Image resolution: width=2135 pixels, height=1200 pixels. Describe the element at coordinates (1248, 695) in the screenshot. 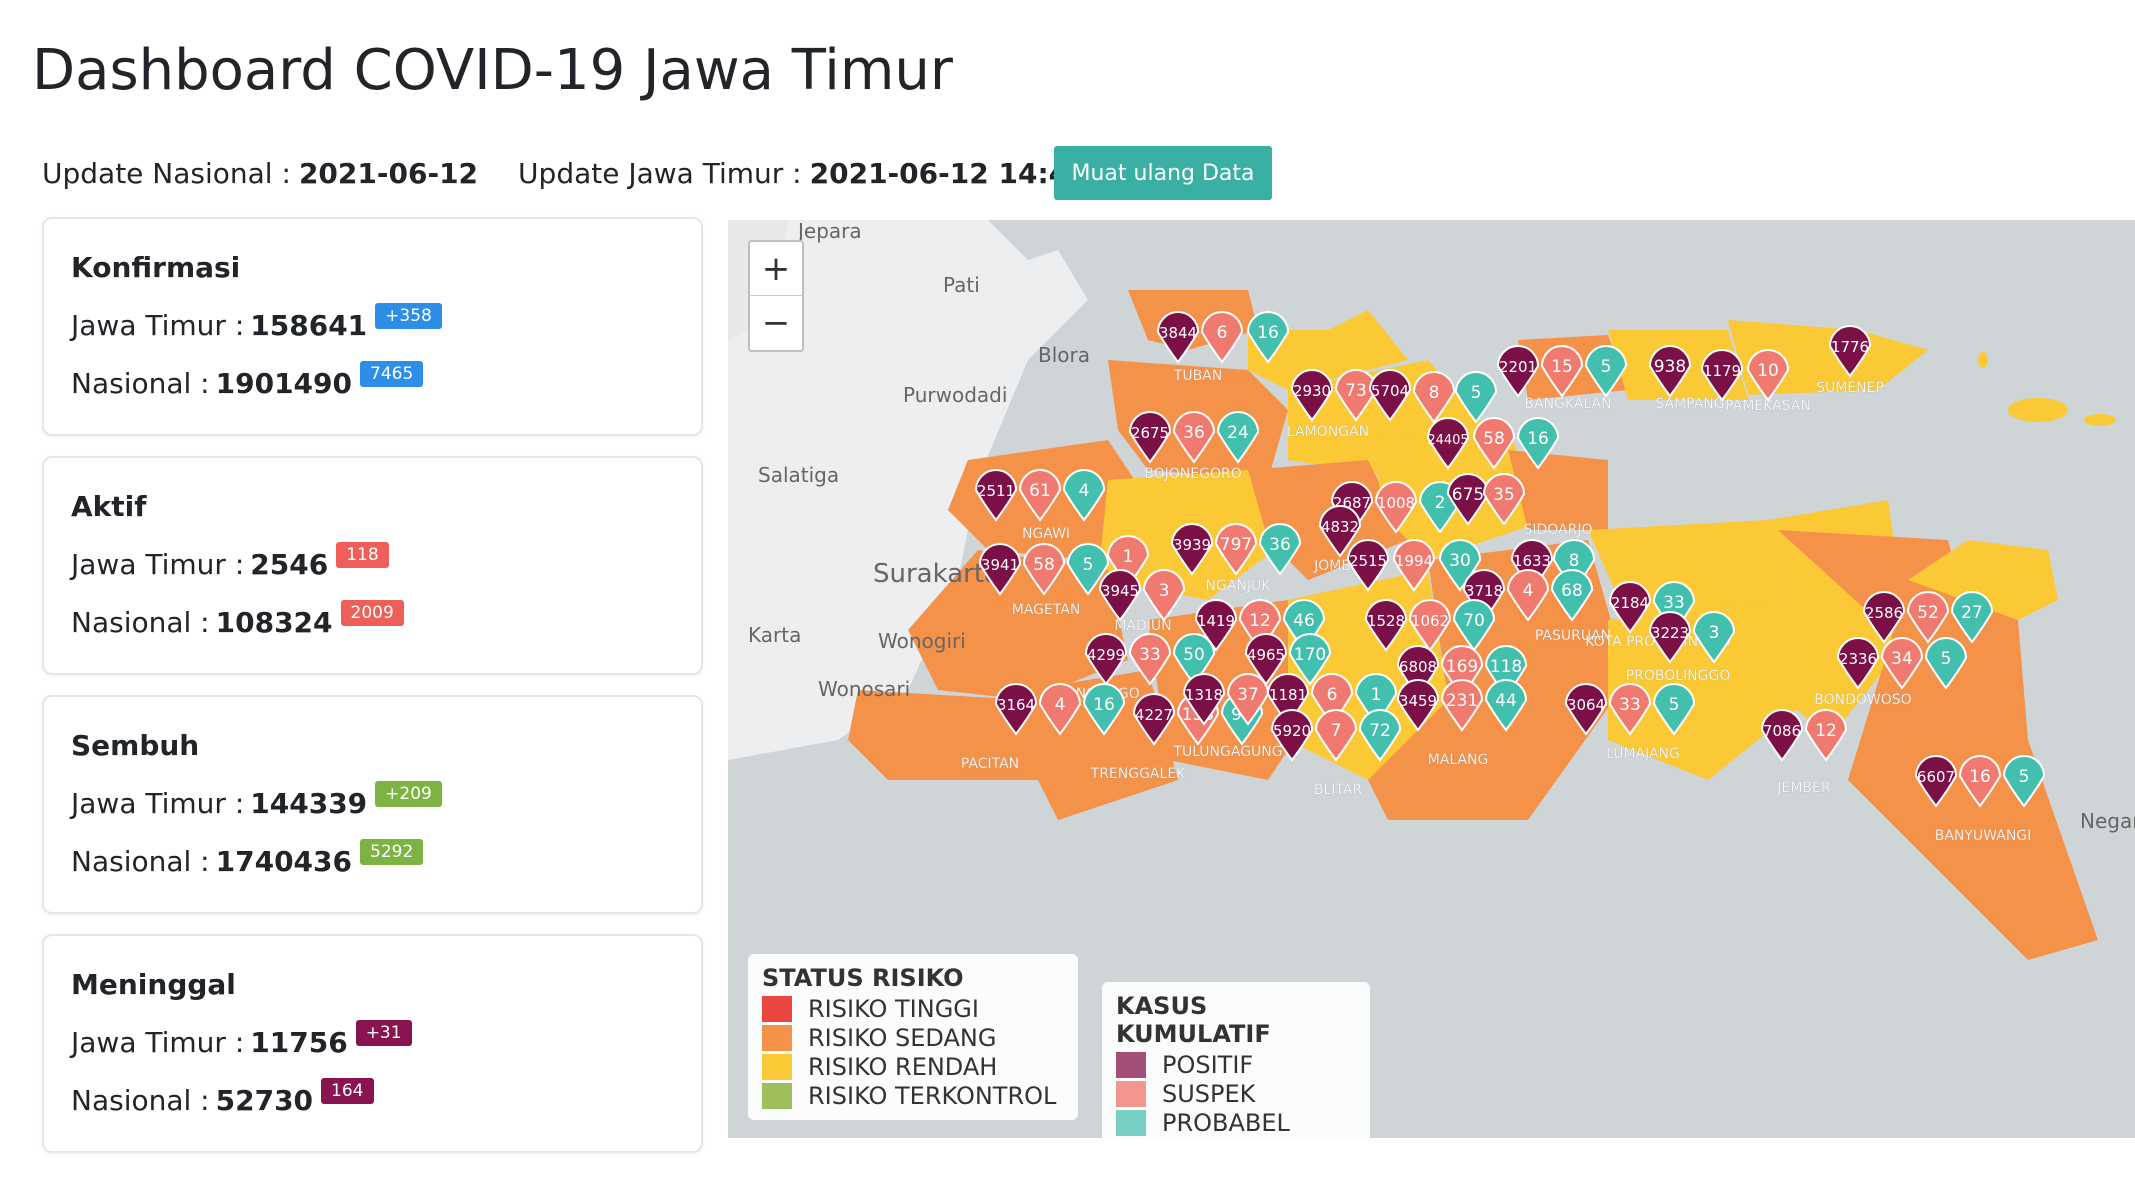

I see `marker-value: 37` at that location.